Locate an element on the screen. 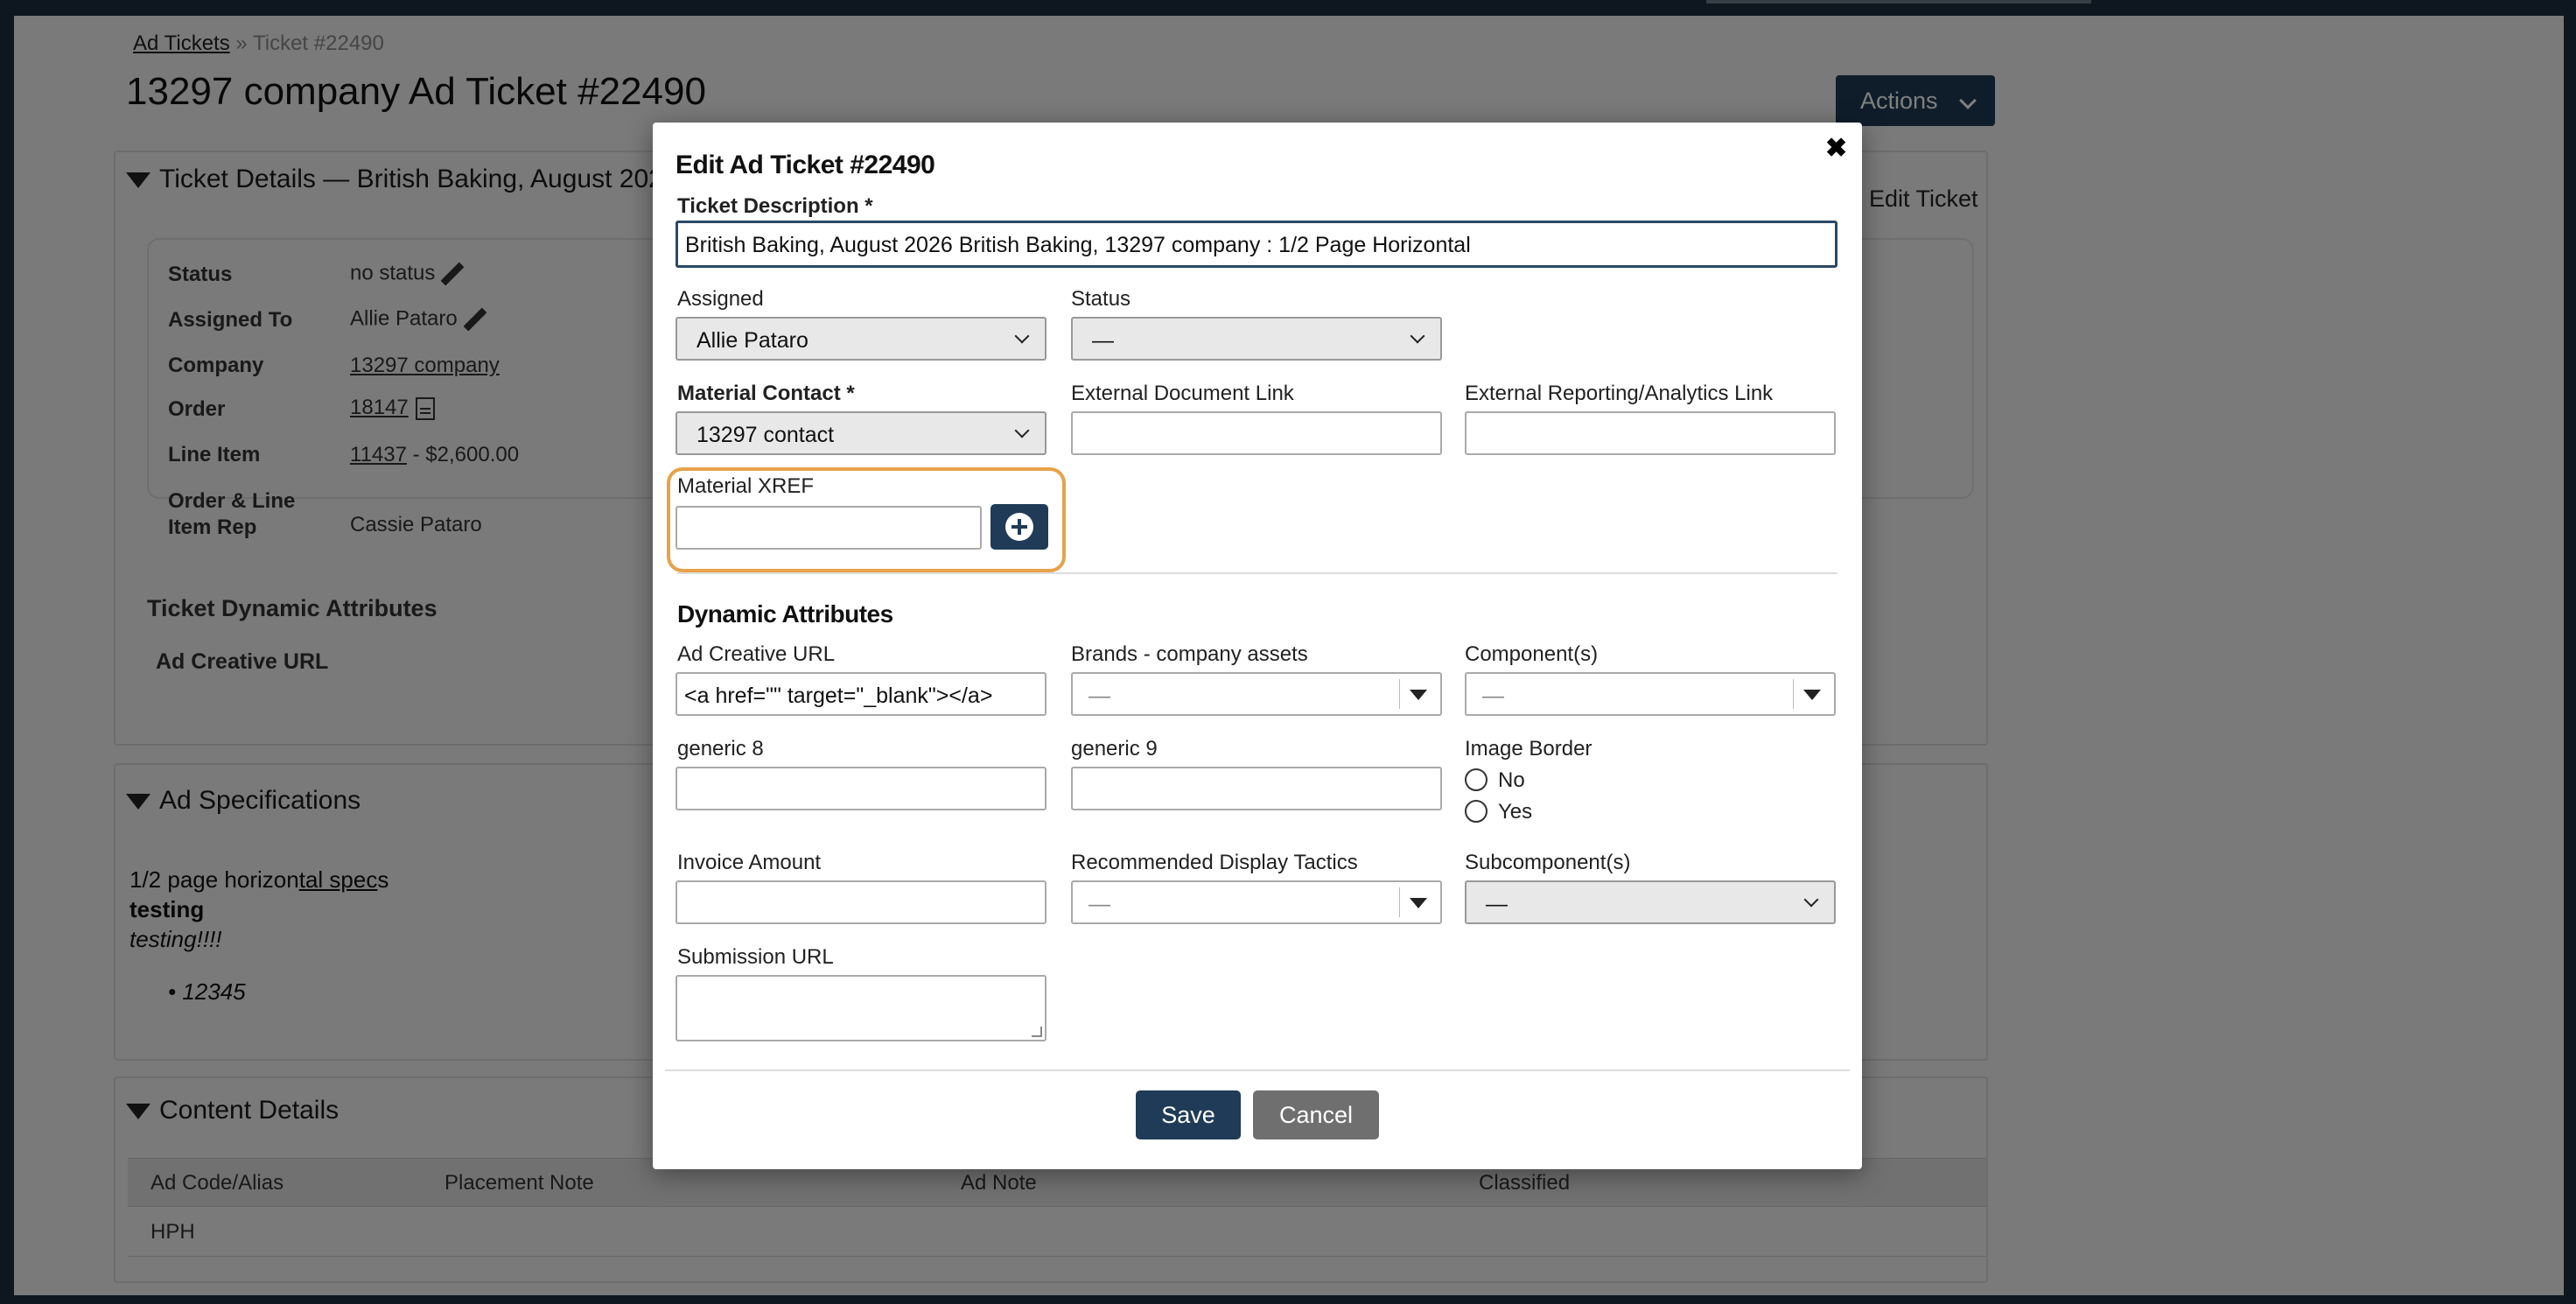  recommended-display-tactics-label: Recommended Display Tactics is located at coordinates (1214, 862).